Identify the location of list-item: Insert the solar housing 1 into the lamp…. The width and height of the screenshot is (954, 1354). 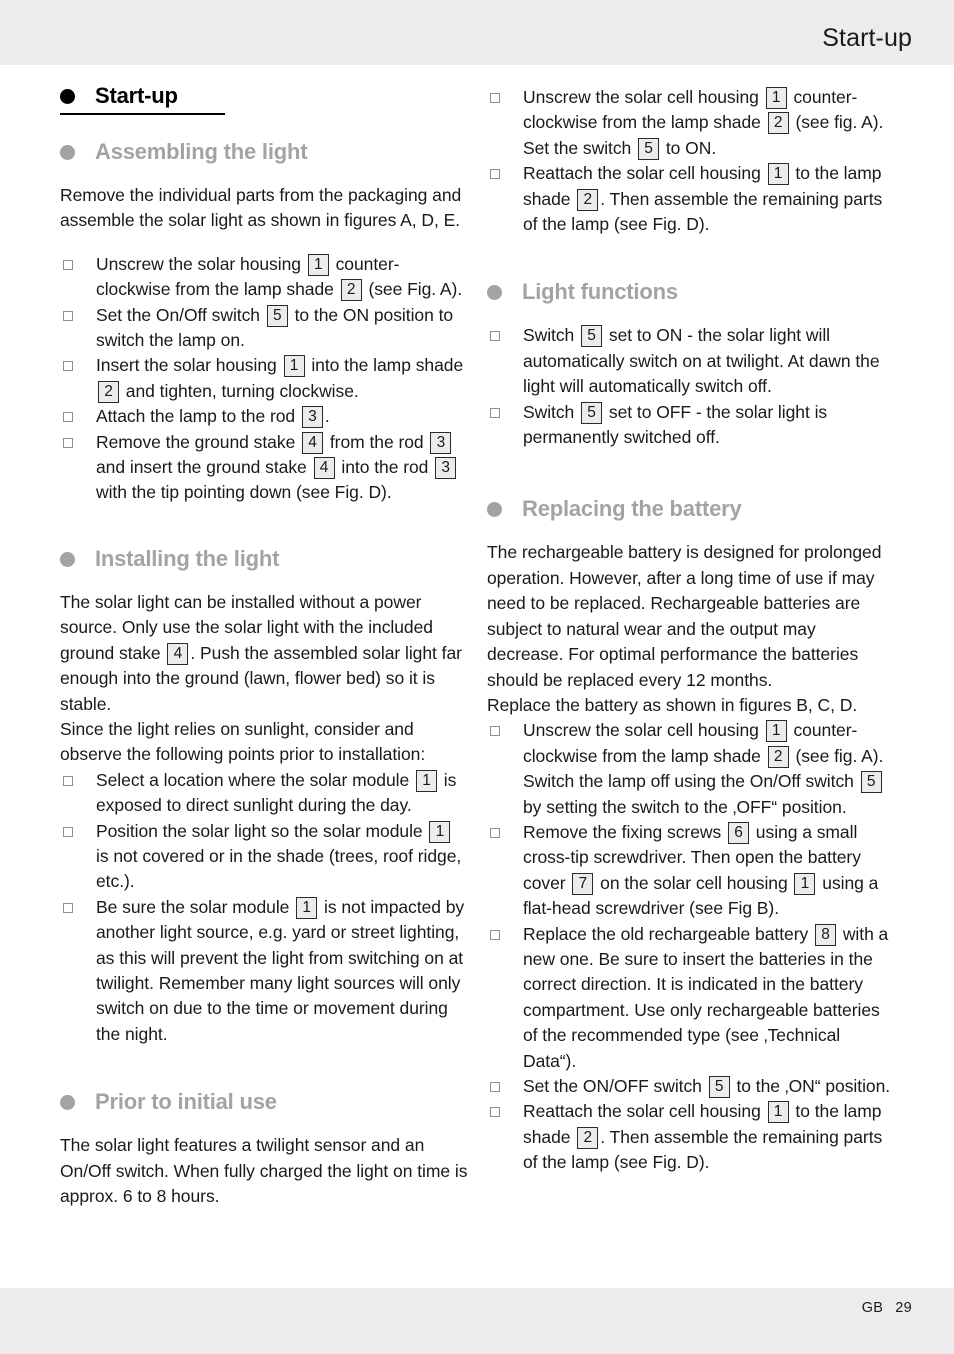
(264, 378).